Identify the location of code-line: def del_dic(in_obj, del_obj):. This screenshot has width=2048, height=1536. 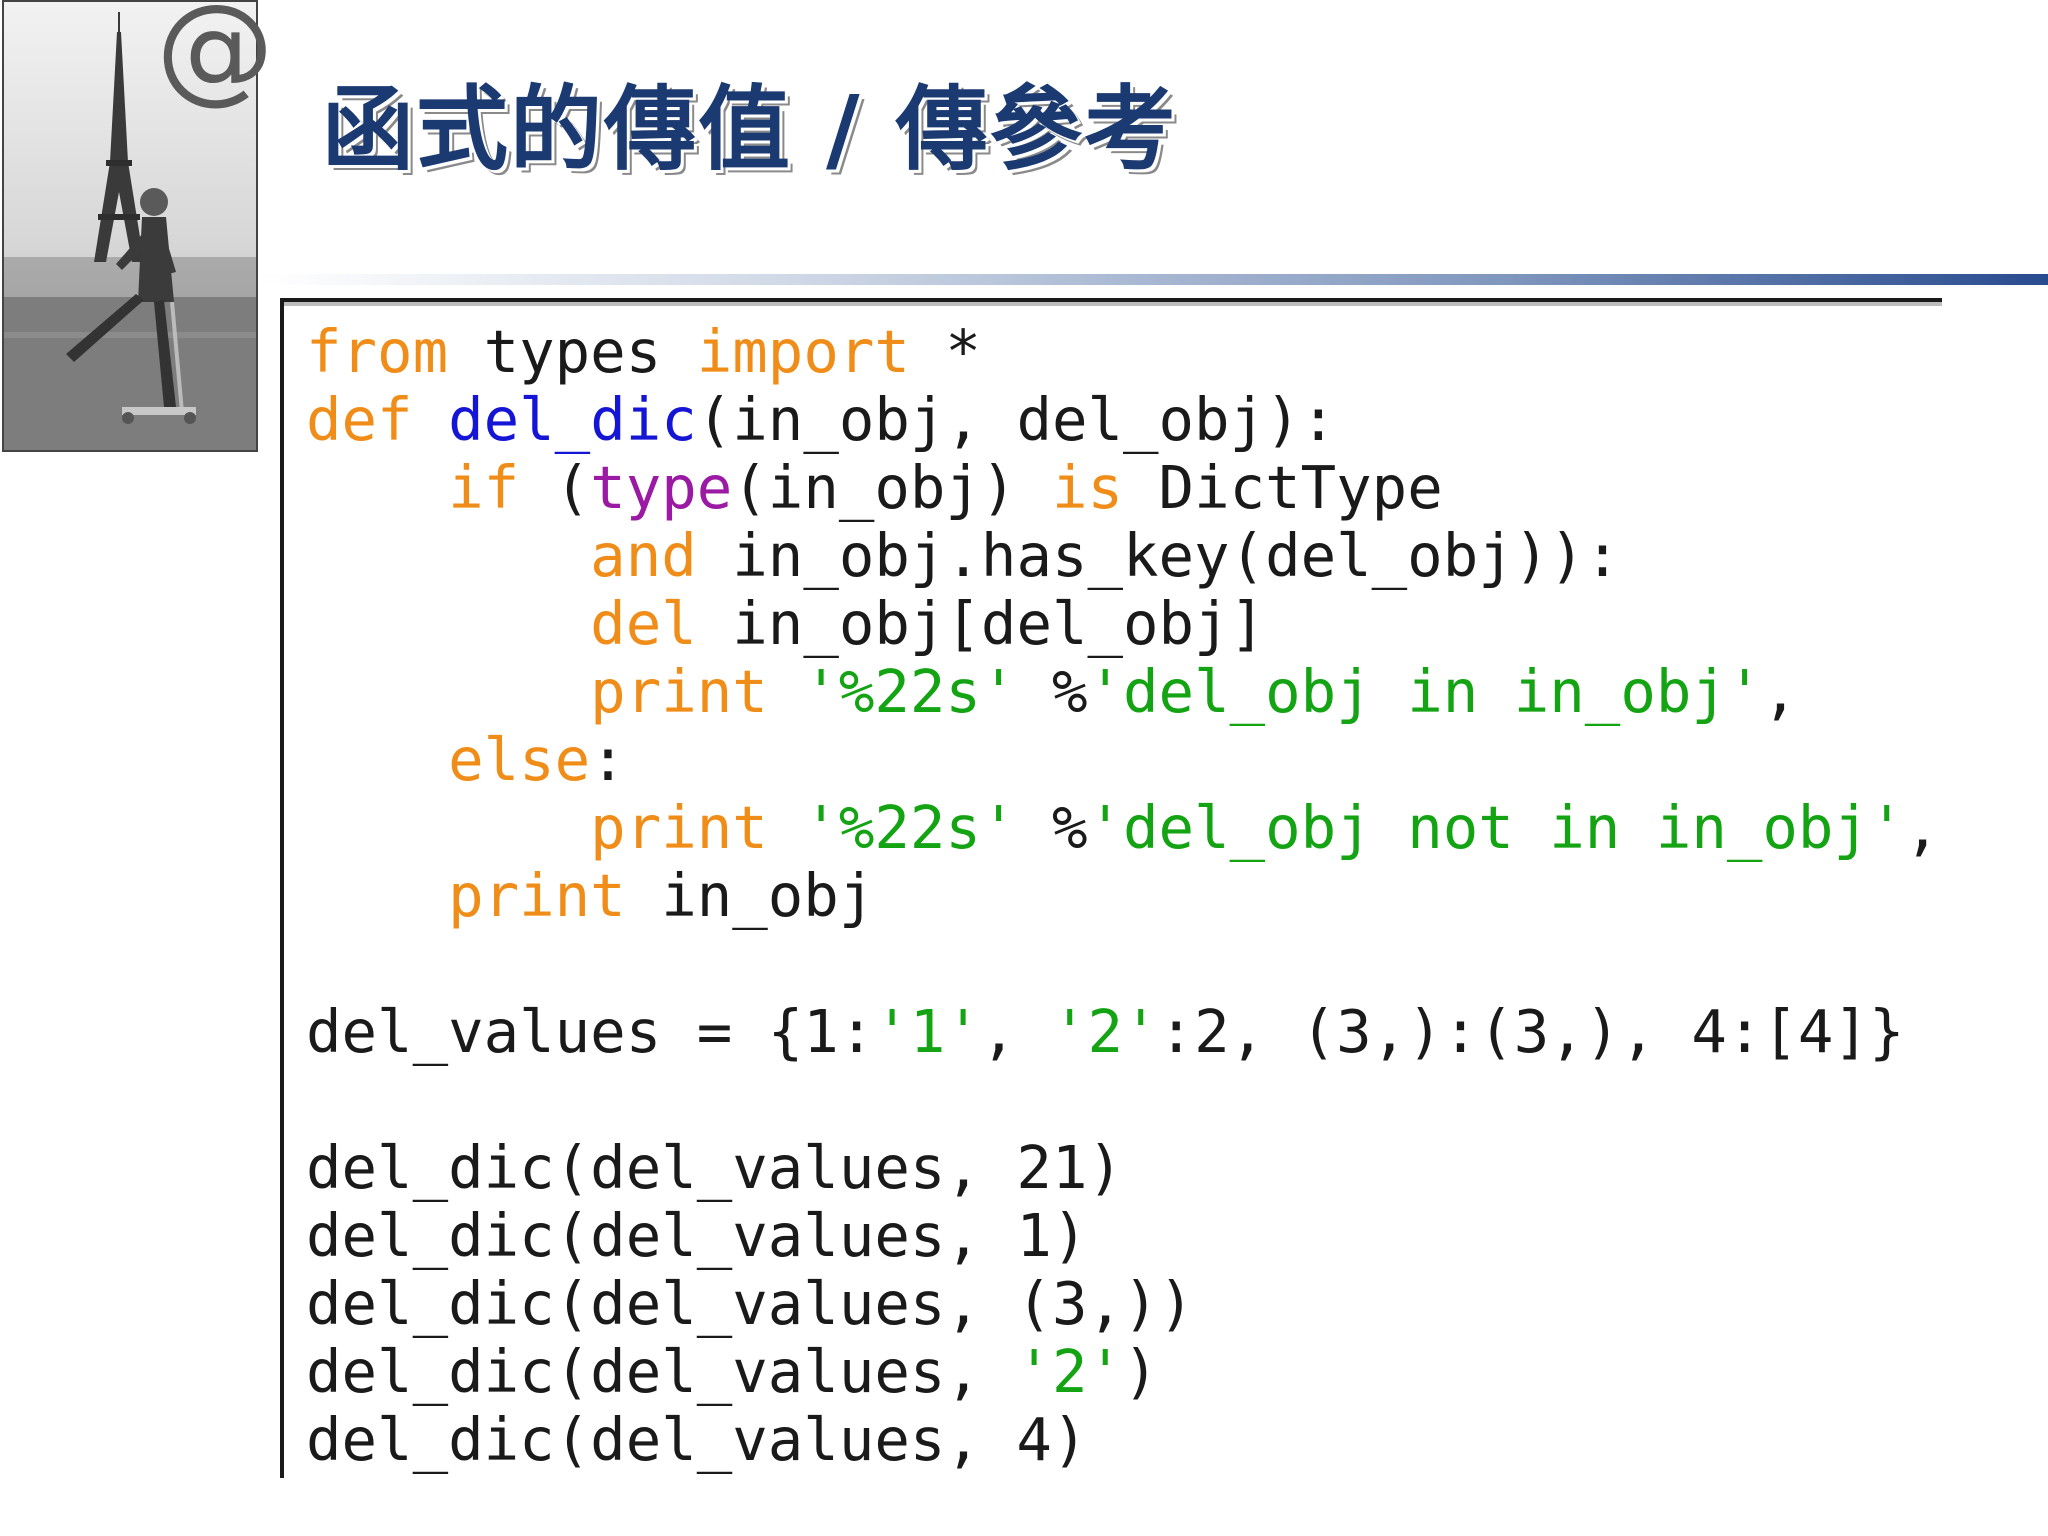
(1123, 420).